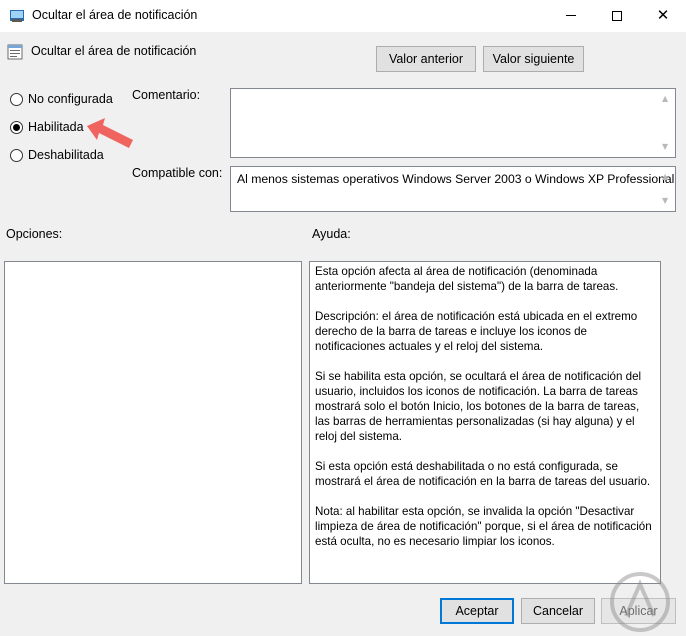 This screenshot has width=686, height=636. What do you see at coordinates (114, 51) in the screenshot?
I see `setting-title: Ocultar el área de notificación` at bounding box center [114, 51].